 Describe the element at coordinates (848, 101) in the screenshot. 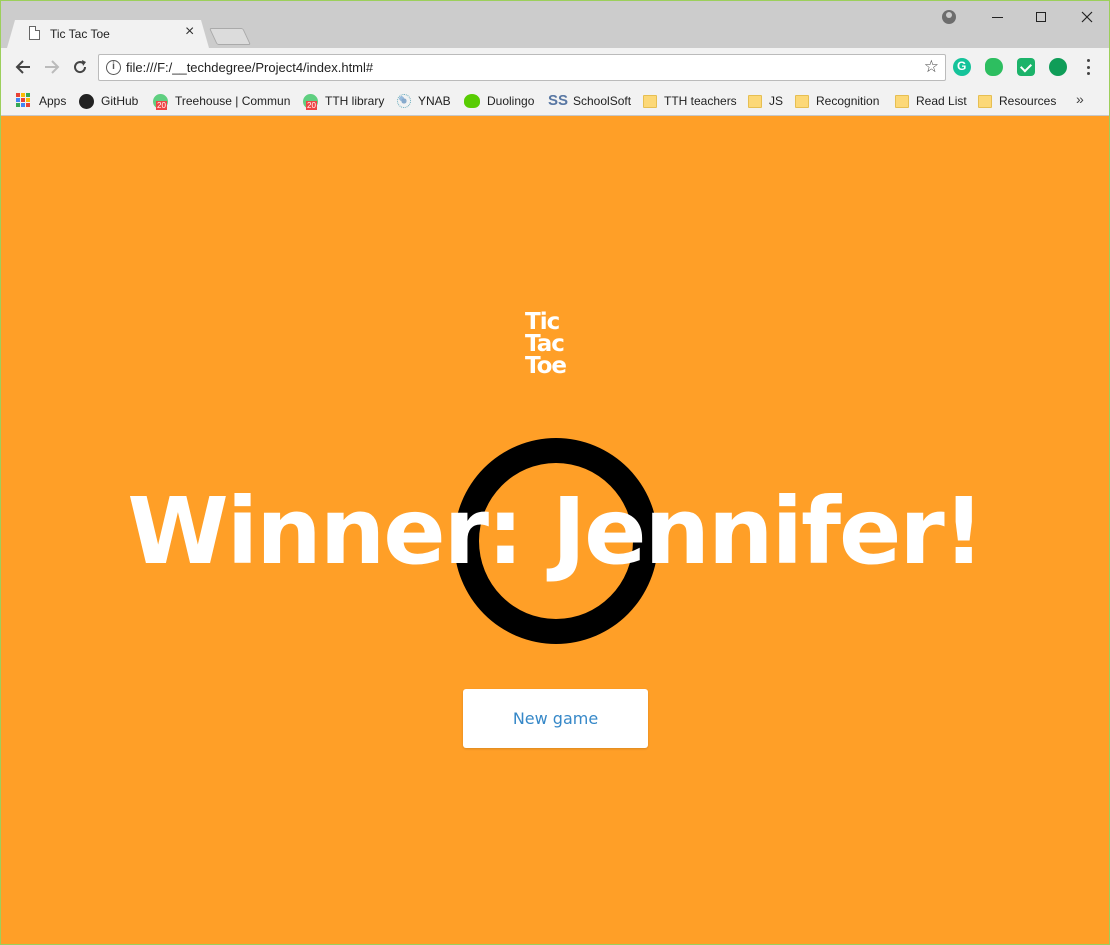

I see `bookmark-label: Recognition` at that location.